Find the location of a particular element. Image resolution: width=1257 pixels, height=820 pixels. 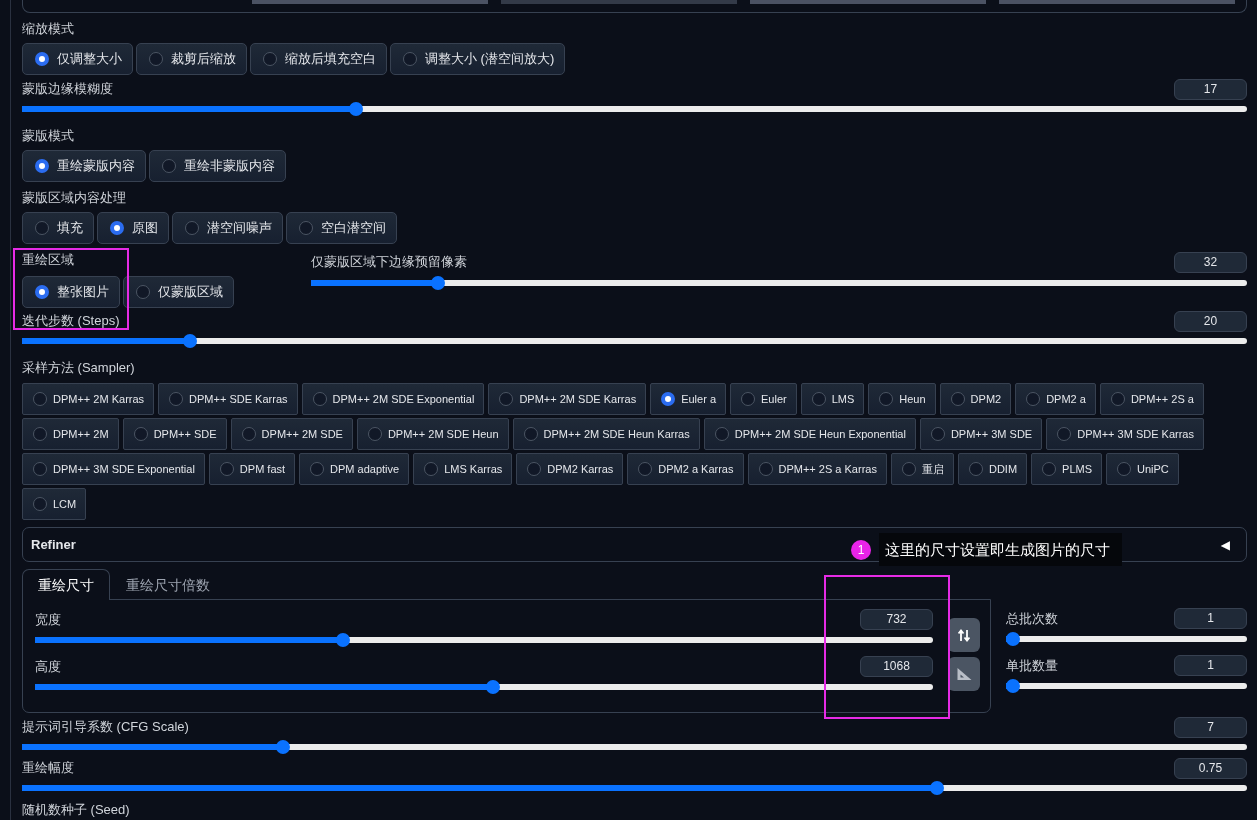

radio-option: DPM++ 2M SDE Heun Karras is located at coordinates (606, 434).